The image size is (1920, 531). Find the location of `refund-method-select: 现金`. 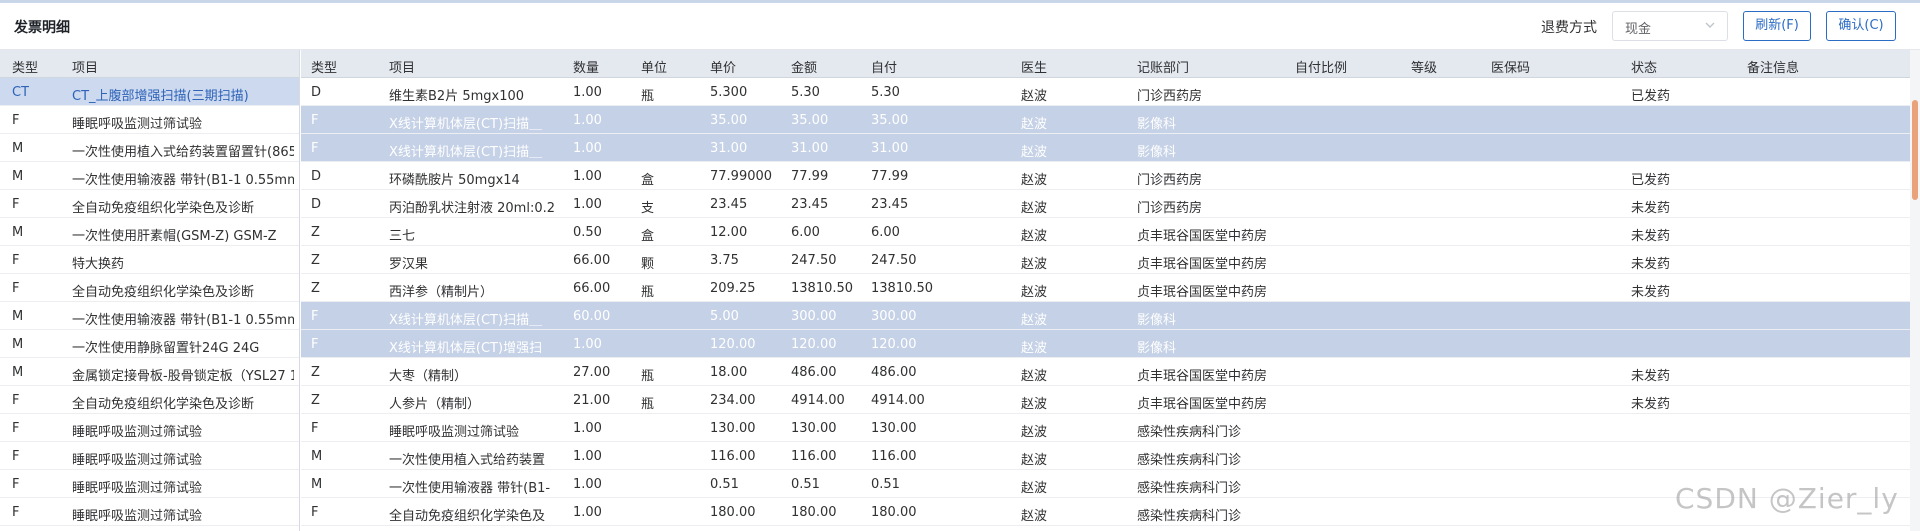

refund-method-select: 现金 is located at coordinates (1670, 26).